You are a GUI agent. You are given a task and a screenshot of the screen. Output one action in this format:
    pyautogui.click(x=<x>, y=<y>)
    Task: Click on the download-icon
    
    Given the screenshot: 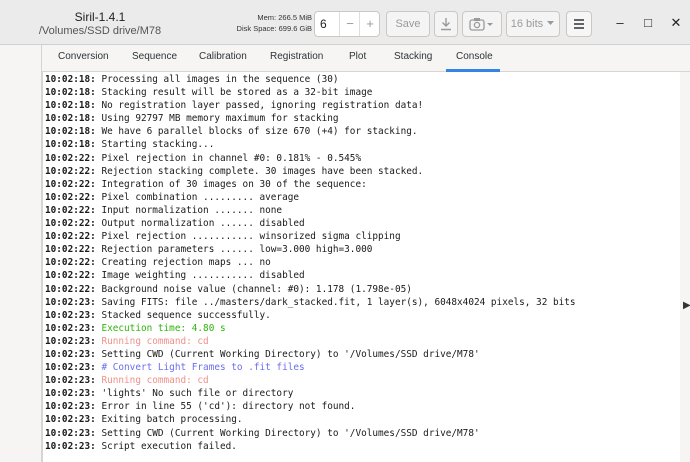 What is the action you would take?
    pyautogui.click(x=446, y=24)
    